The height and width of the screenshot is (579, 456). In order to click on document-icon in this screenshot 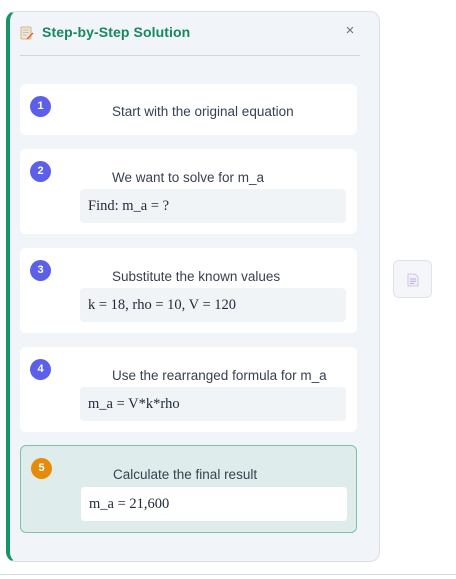, I will do `click(413, 280)`.